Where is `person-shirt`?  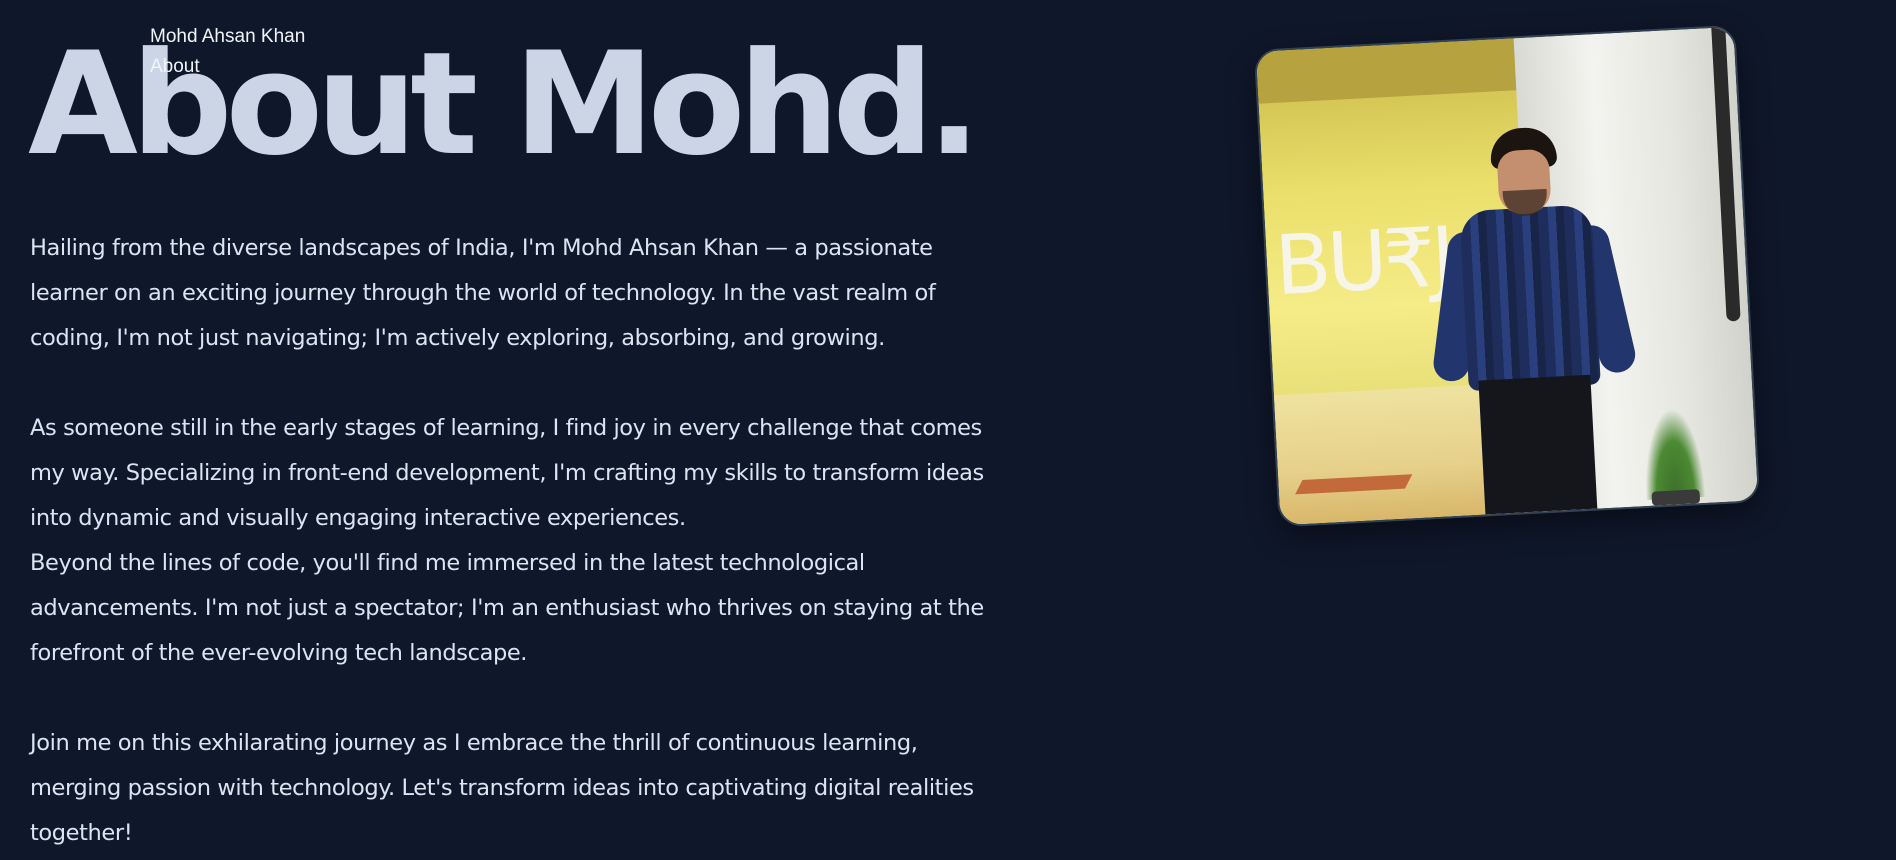 person-shirt is located at coordinates (1530, 298).